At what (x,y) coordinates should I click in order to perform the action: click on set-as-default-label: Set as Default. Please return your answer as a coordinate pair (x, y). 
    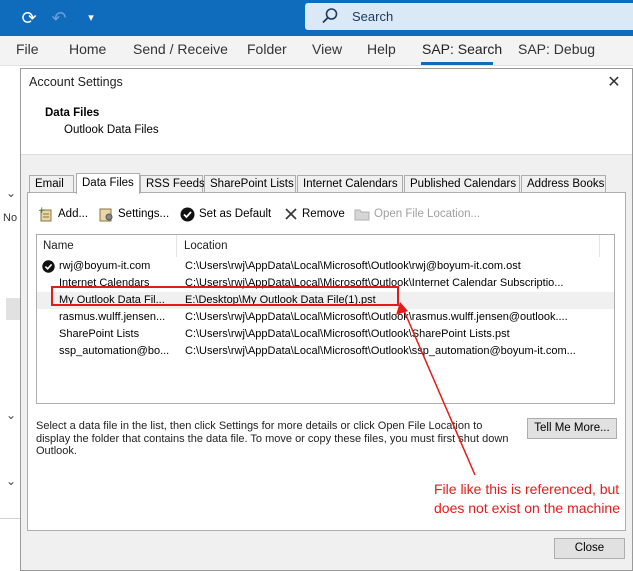
    Looking at the image, I should click on (235, 214).